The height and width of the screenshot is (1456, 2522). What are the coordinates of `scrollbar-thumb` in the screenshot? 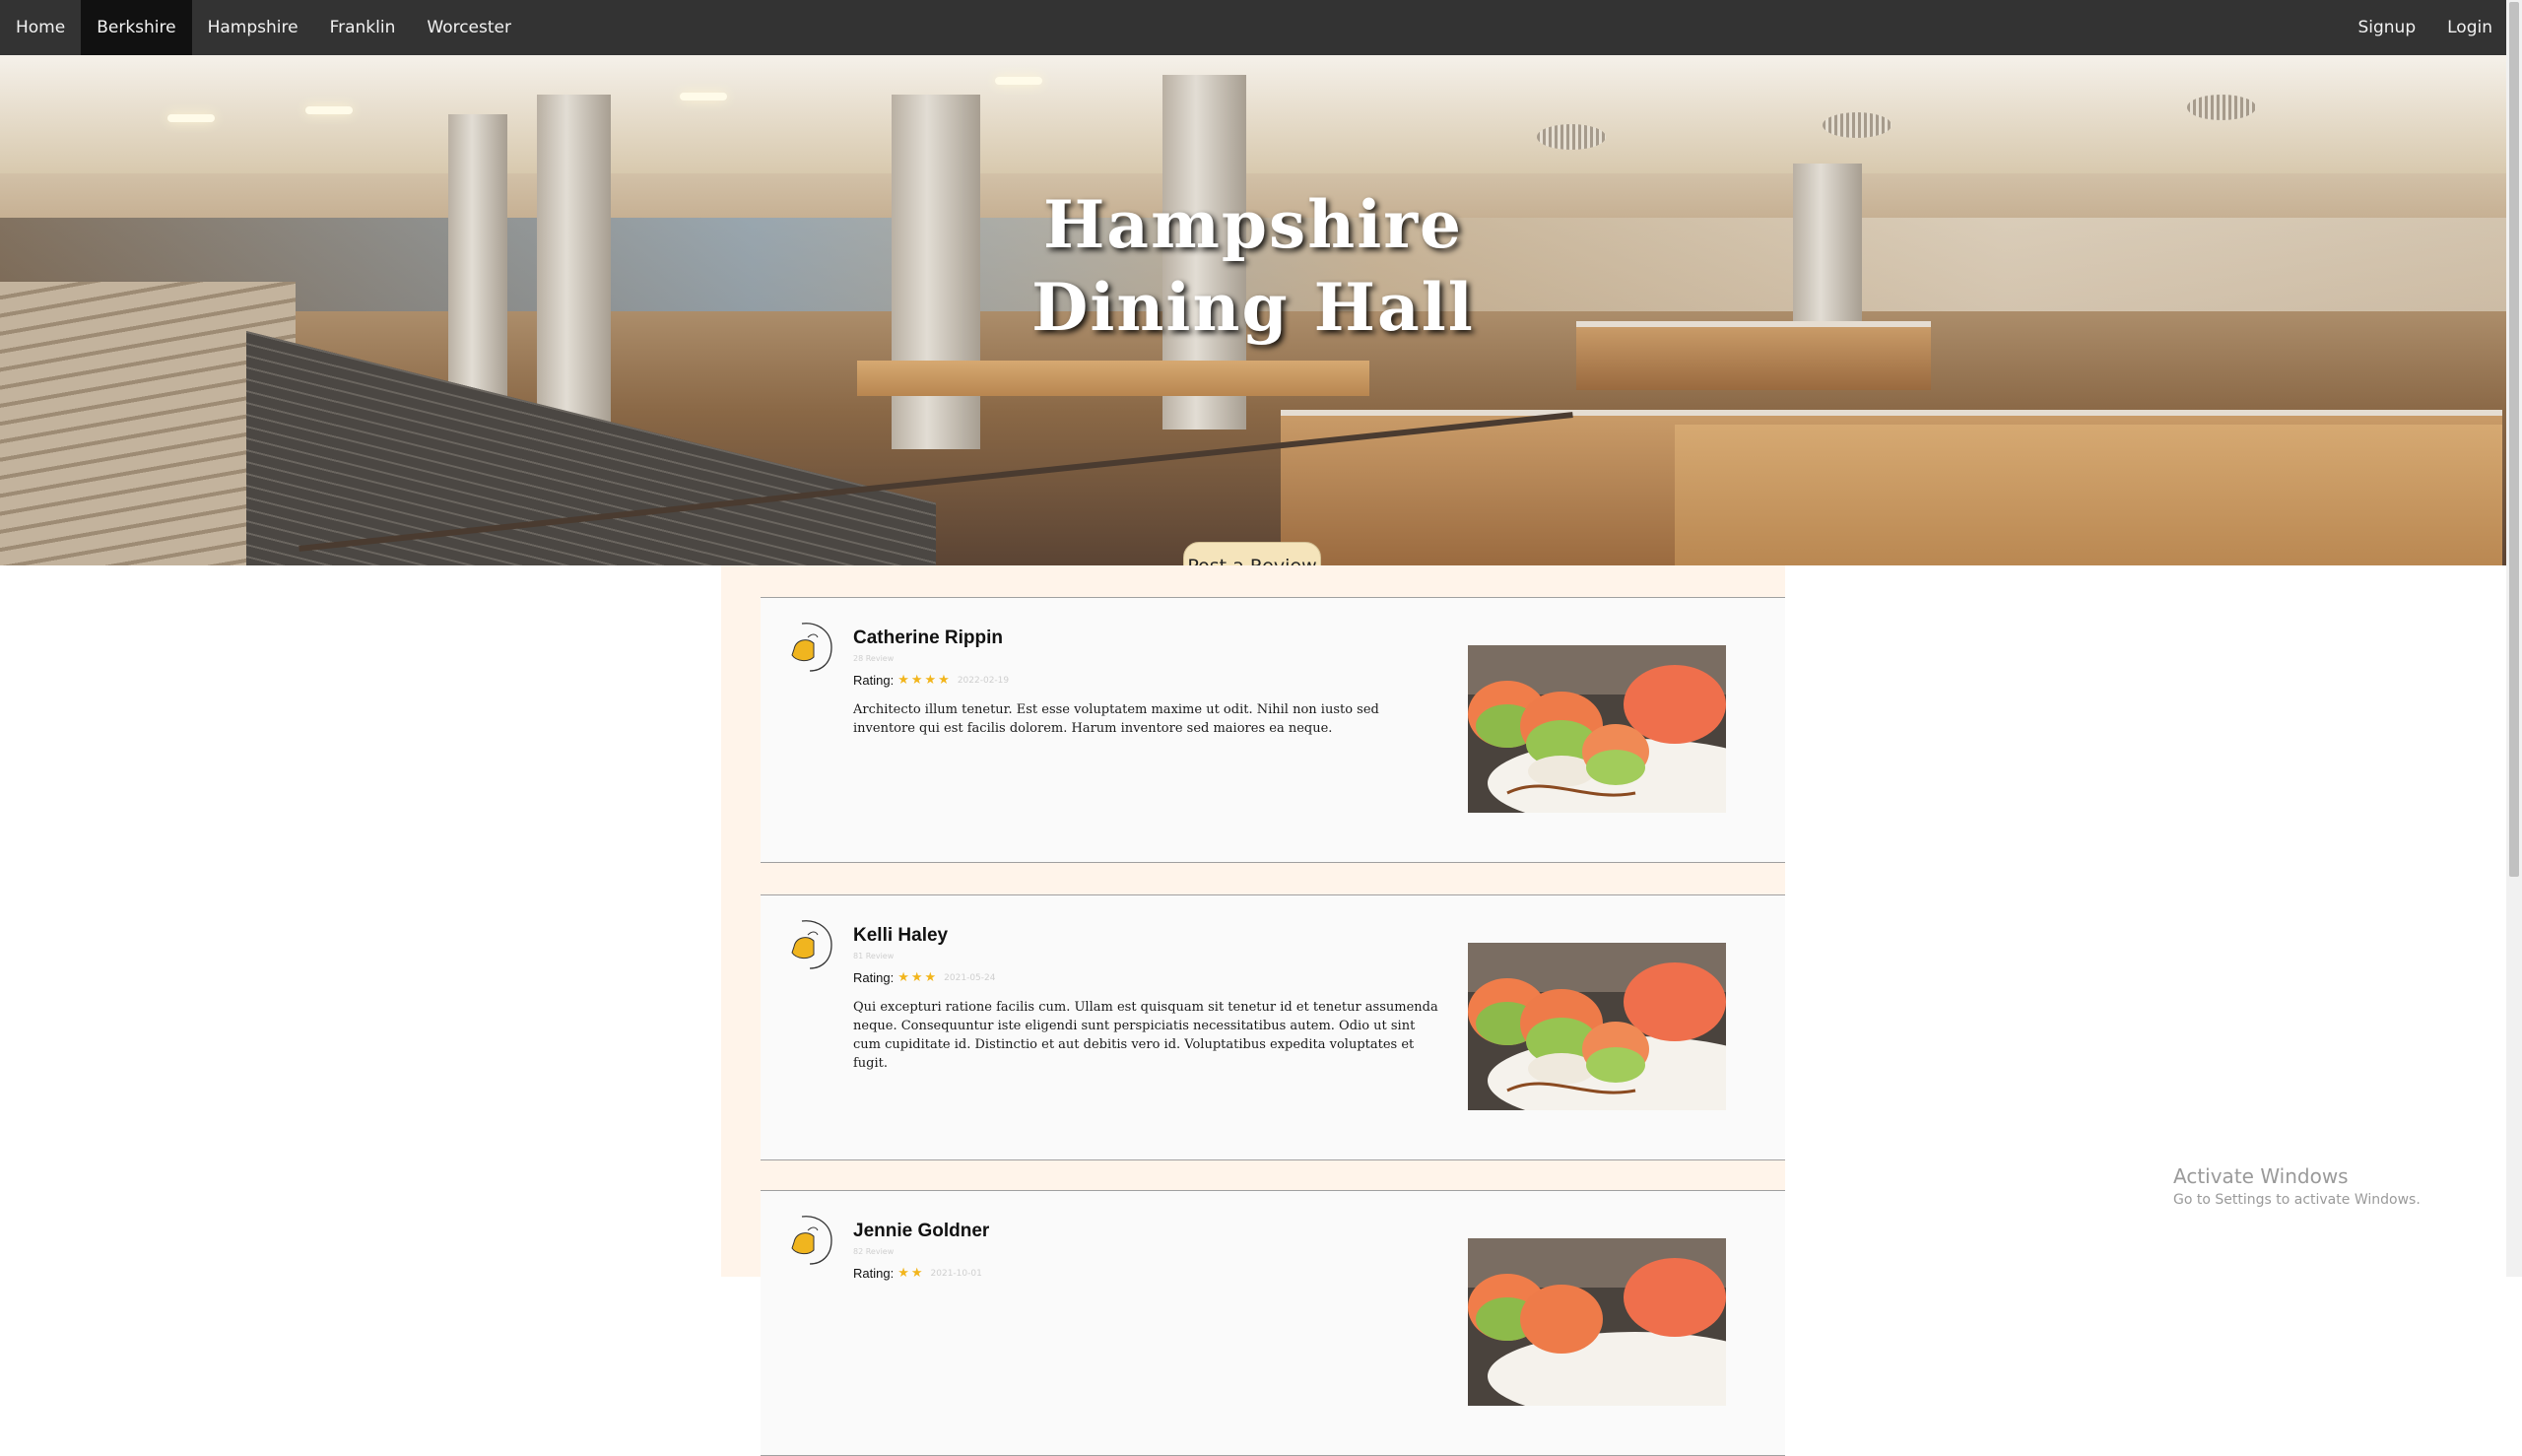 It's located at (2514, 439).